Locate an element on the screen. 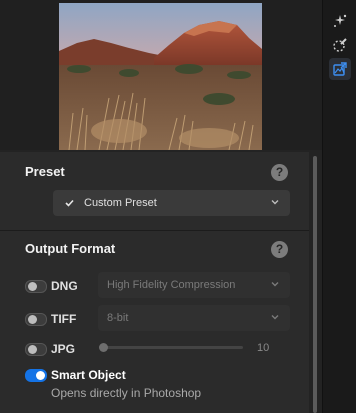  jpg-label: JPG is located at coordinates (63, 349).